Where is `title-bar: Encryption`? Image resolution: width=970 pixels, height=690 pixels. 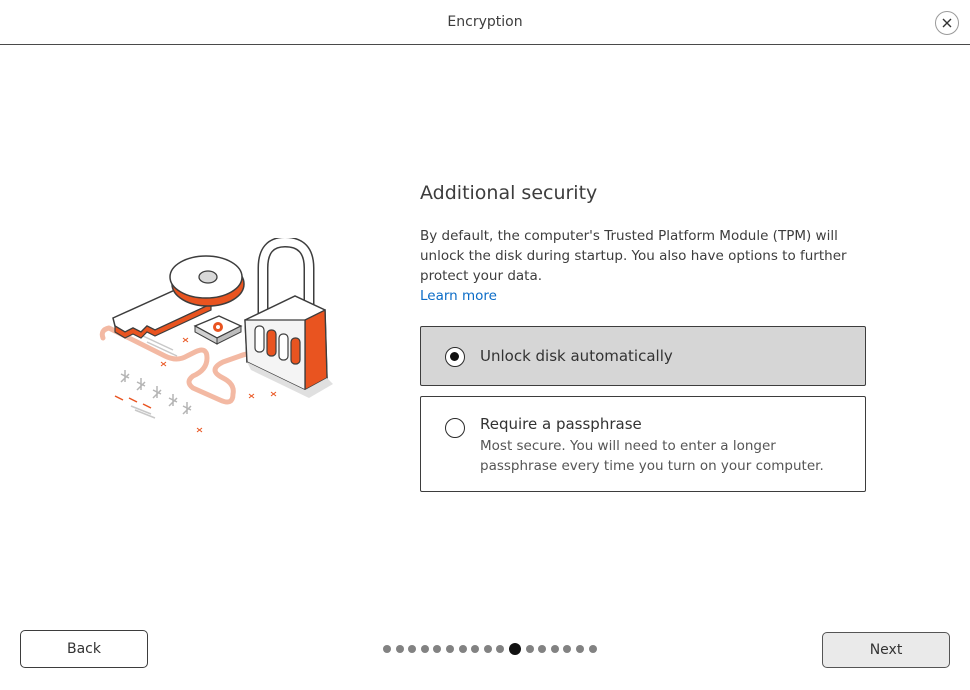 title-bar: Encryption is located at coordinates (485, 22).